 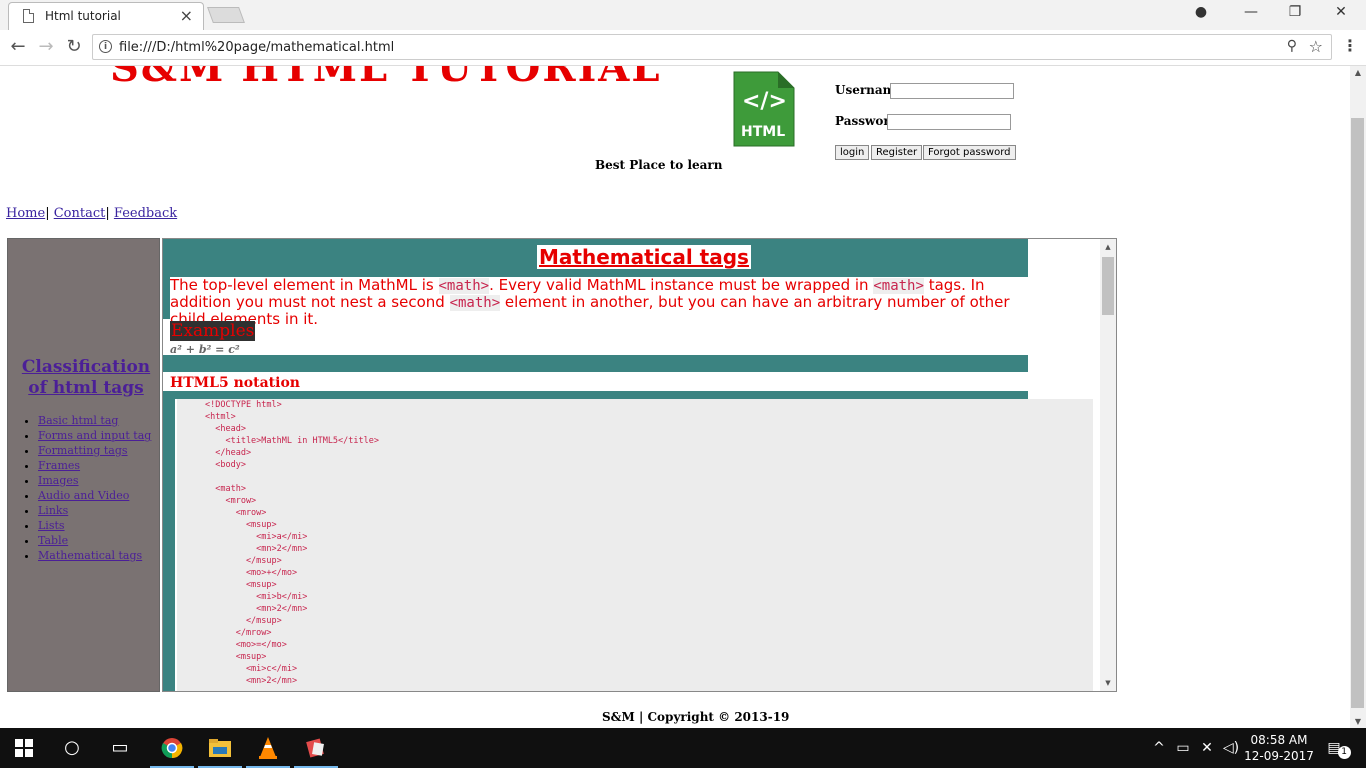 What do you see at coordinates (1341, 12) in the screenshot?
I see `close-window-icon: ✕` at bounding box center [1341, 12].